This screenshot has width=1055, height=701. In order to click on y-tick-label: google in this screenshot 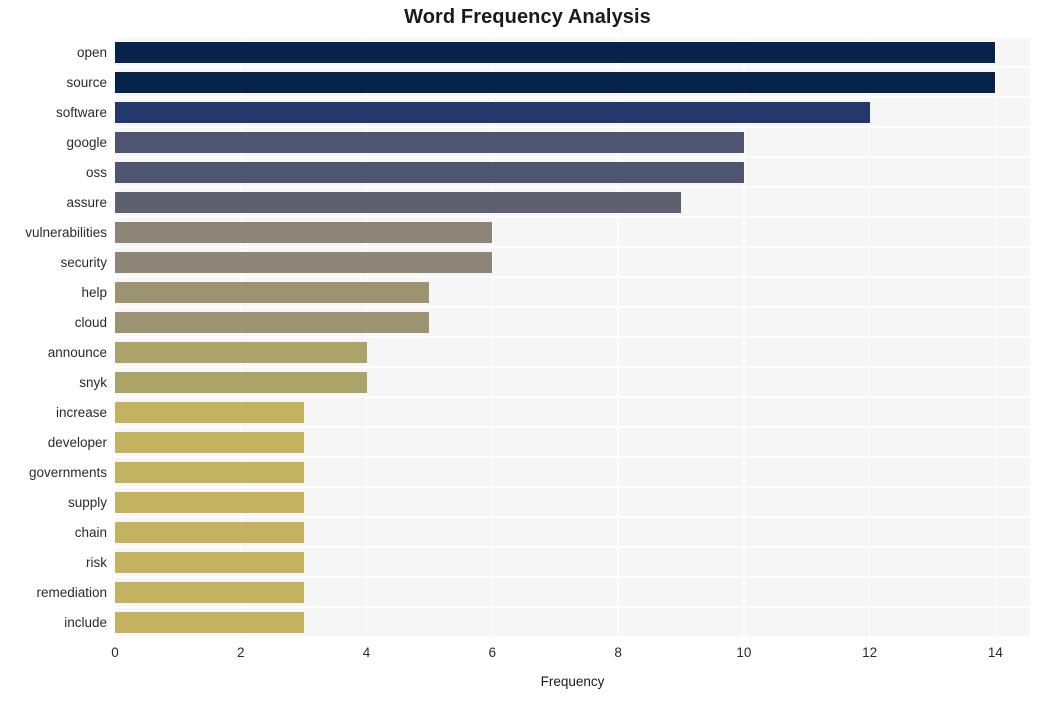, I will do `click(86, 142)`.